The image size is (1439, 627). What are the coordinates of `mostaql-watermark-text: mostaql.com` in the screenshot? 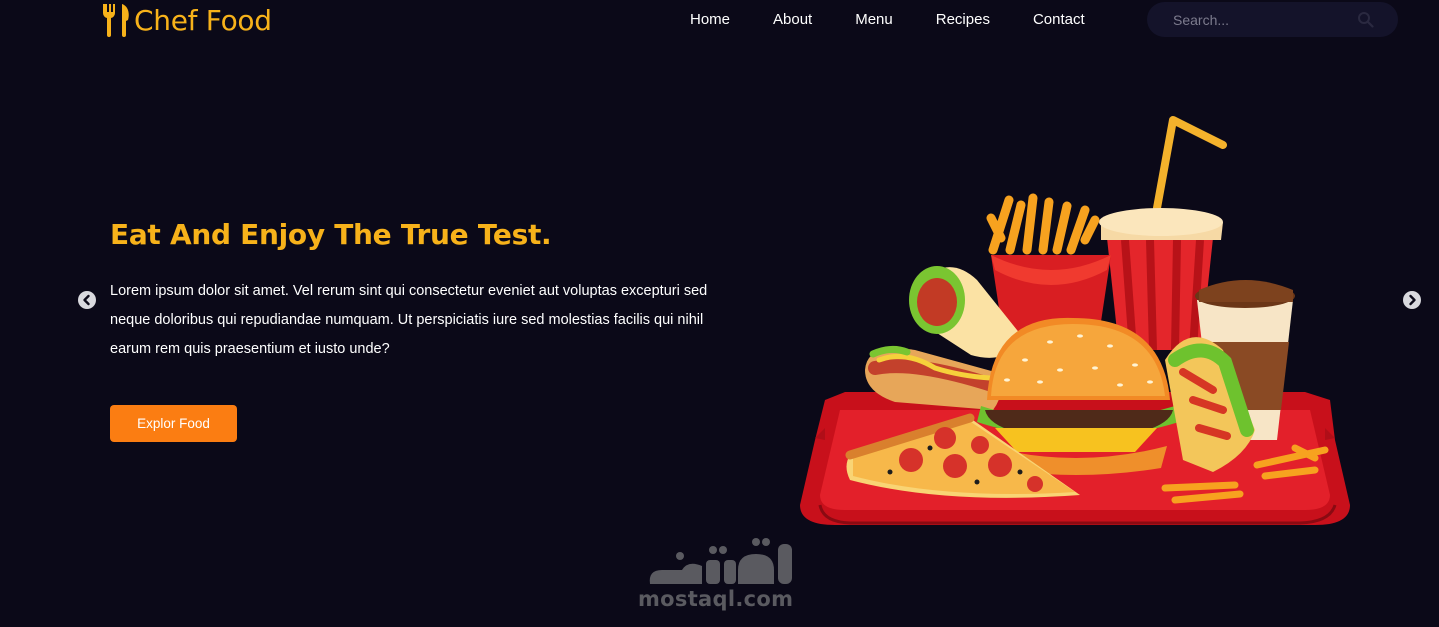 It's located at (716, 599).